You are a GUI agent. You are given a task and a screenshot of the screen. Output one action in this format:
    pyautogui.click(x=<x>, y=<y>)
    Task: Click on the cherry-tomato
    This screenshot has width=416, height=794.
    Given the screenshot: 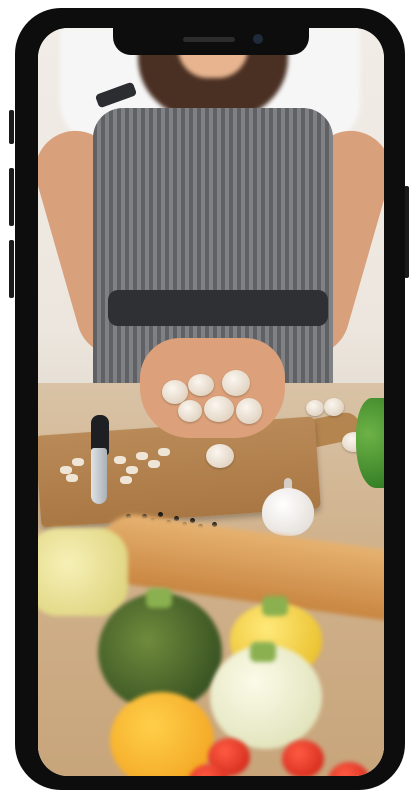 What is the action you would take?
    pyautogui.click(x=303, y=758)
    